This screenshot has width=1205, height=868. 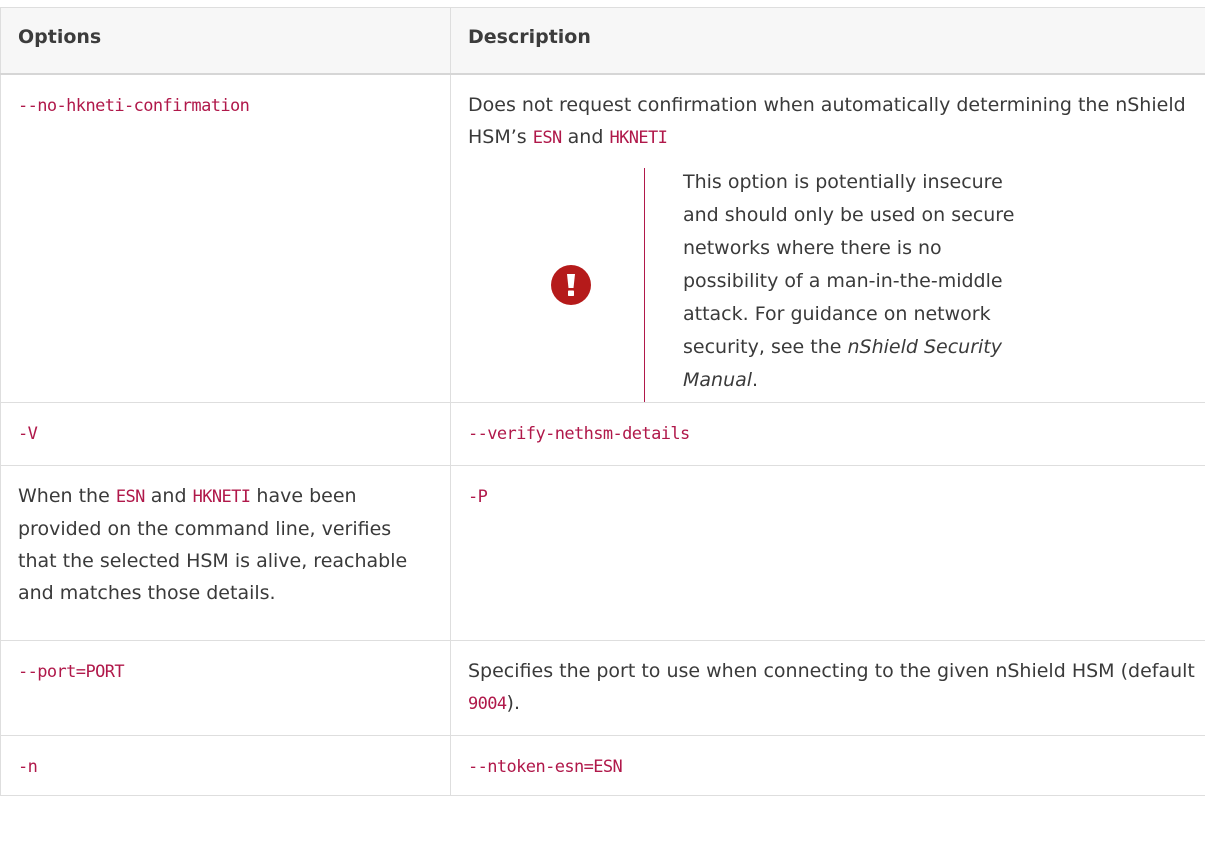 I want to click on description-cell: -P, so click(x=827, y=552).